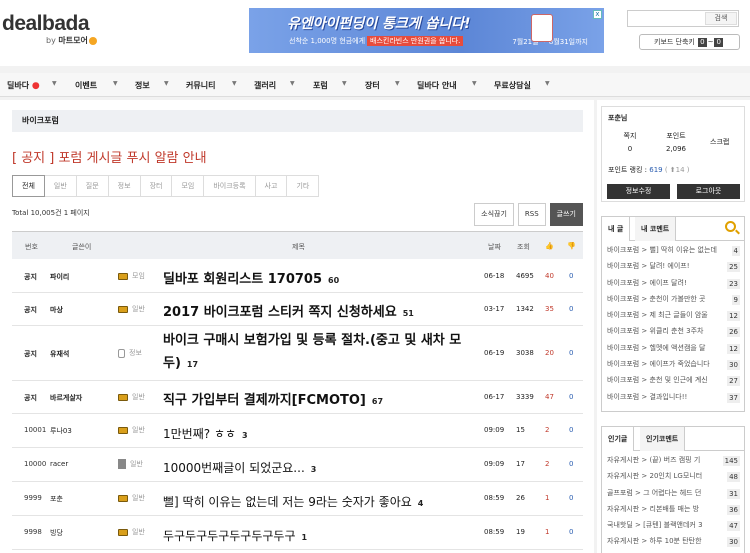 The height and width of the screenshot is (553, 750). What do you see at coordinates (494, 247) in the screenshot?
I see `col-date: 날짜` at bounding box center [494, 247].